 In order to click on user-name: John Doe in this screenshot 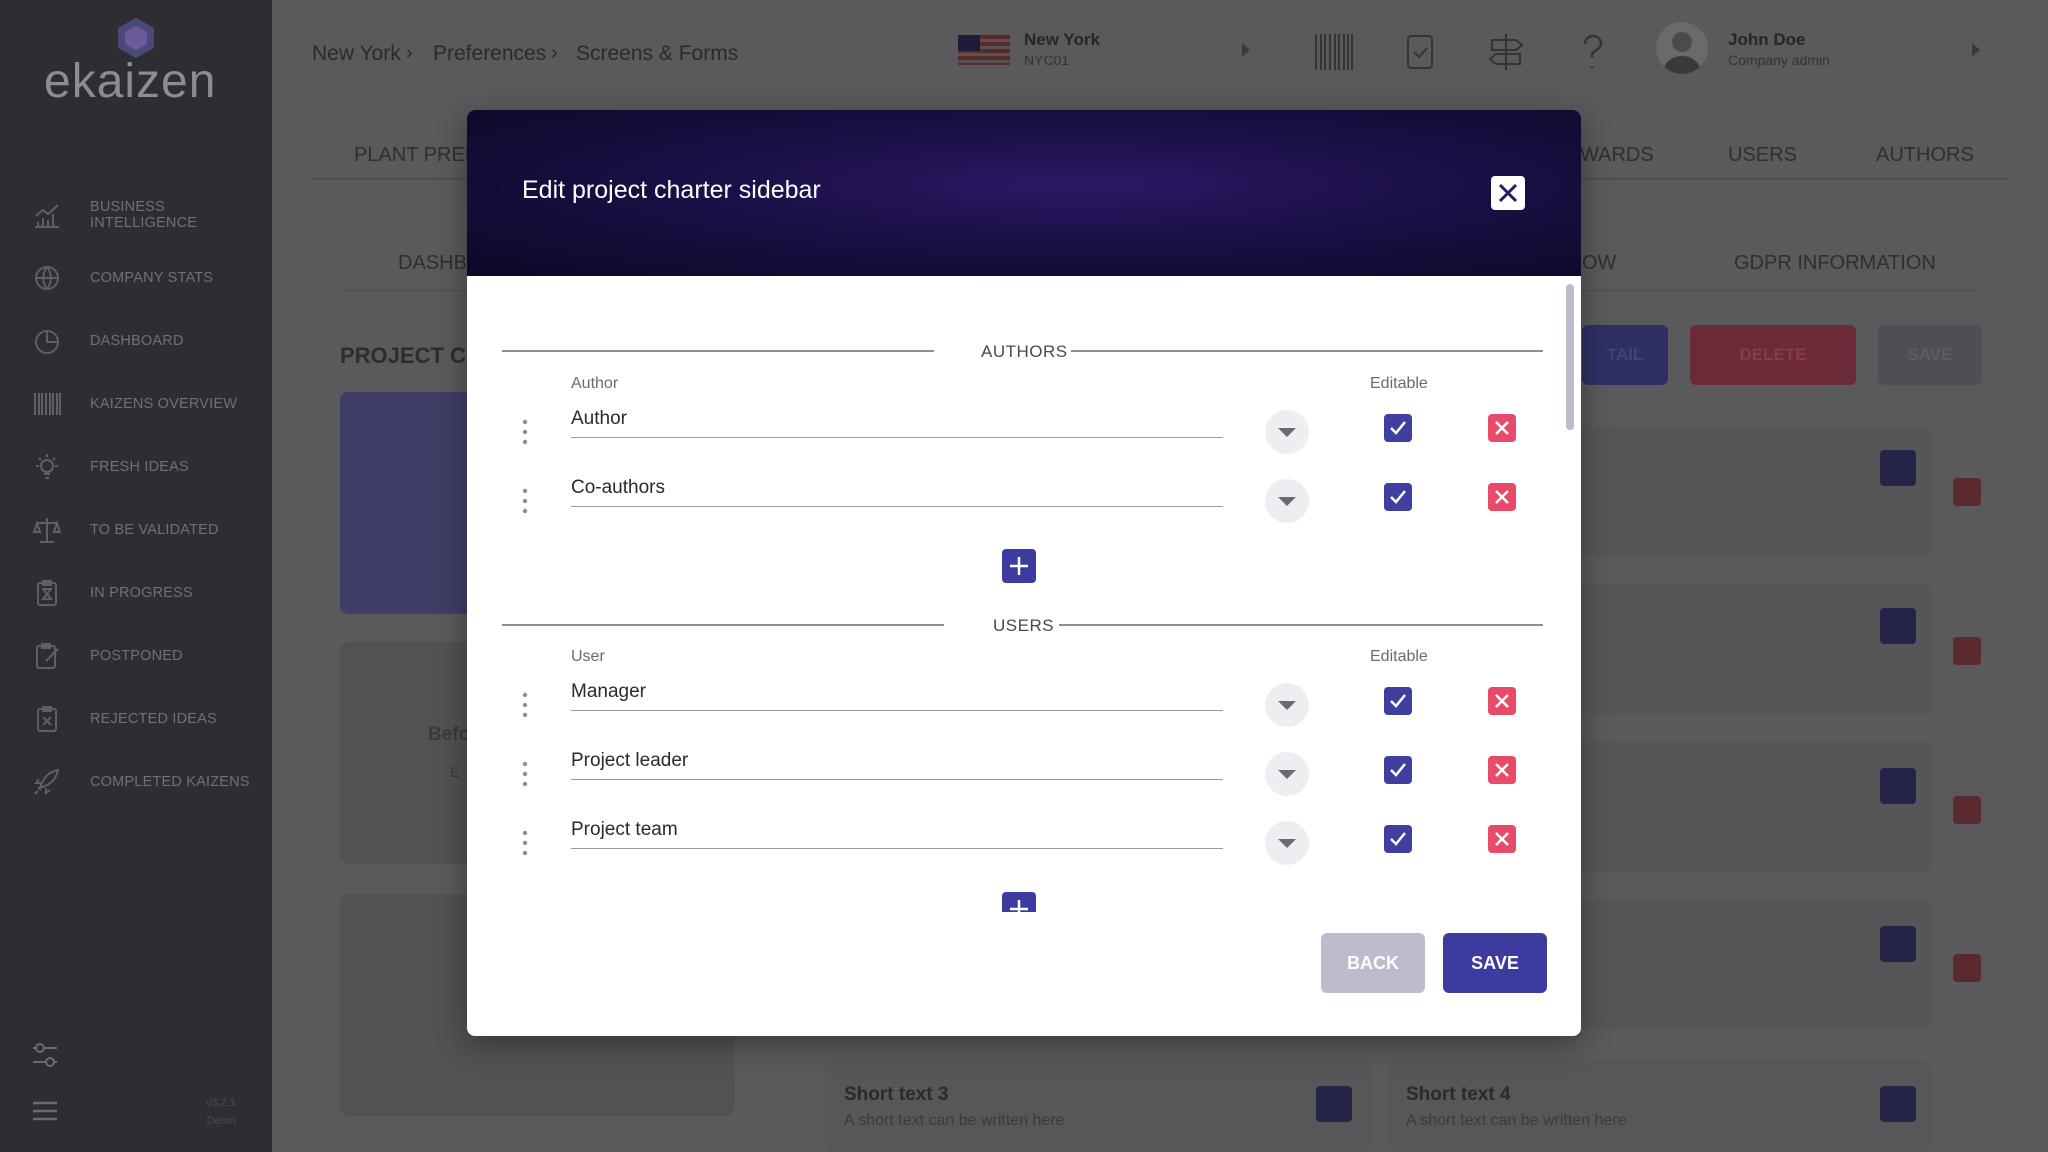, I will do `click(1766, 40)`.